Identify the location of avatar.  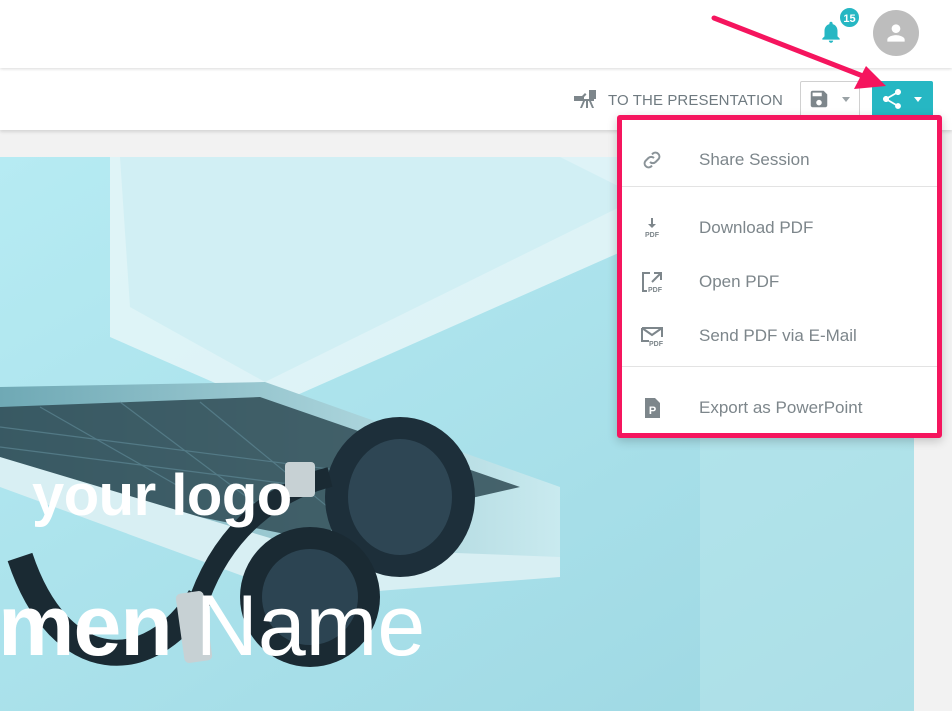
(896, 33).